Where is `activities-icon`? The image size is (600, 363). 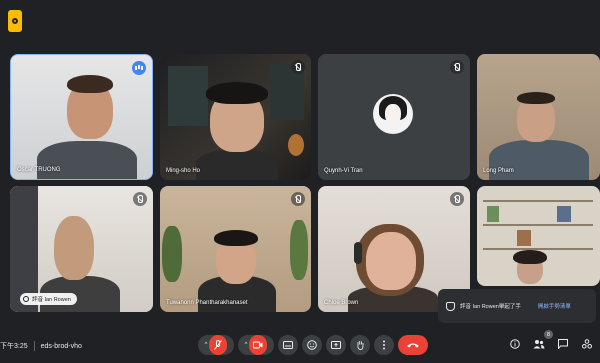
activities-icon is located at coordinates (587, 344).